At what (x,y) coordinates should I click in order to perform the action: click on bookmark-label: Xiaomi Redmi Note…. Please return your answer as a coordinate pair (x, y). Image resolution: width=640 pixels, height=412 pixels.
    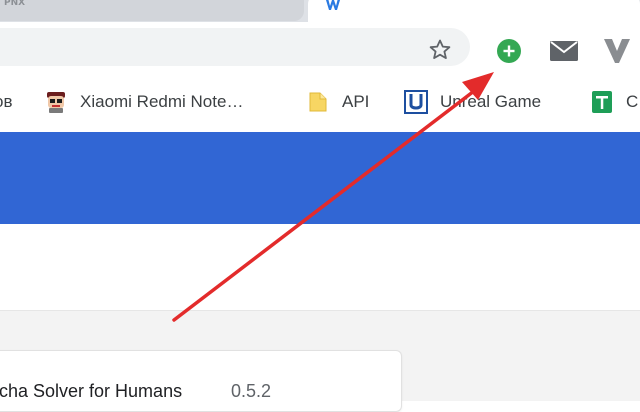
    Looking at the image, I should click on (162, 101).